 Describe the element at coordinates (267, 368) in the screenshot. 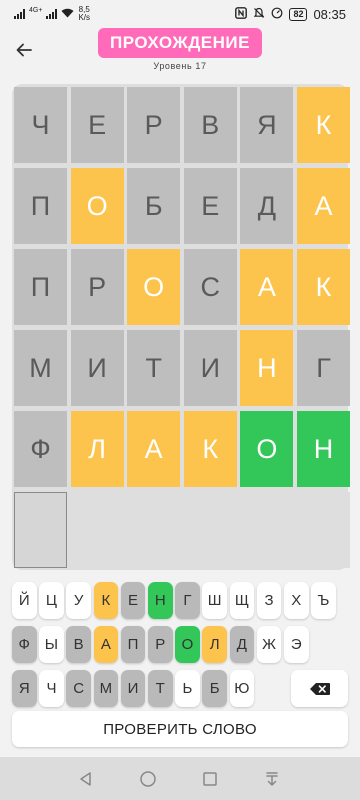

I see `board-tile-r4-c5: Н` at that location.